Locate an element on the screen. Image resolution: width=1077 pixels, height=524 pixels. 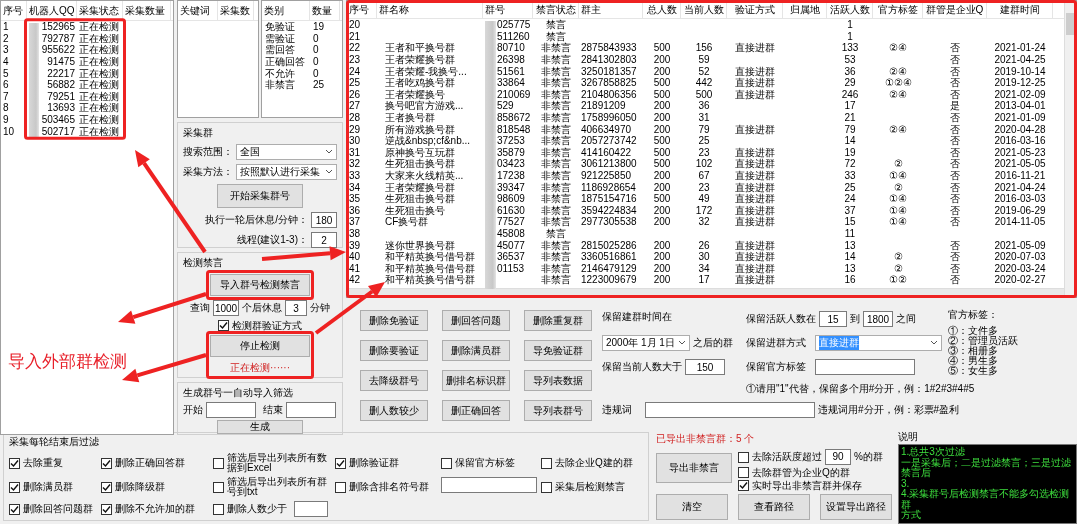
action-button: 删排名标识群 is located at coordinates (476, 380).